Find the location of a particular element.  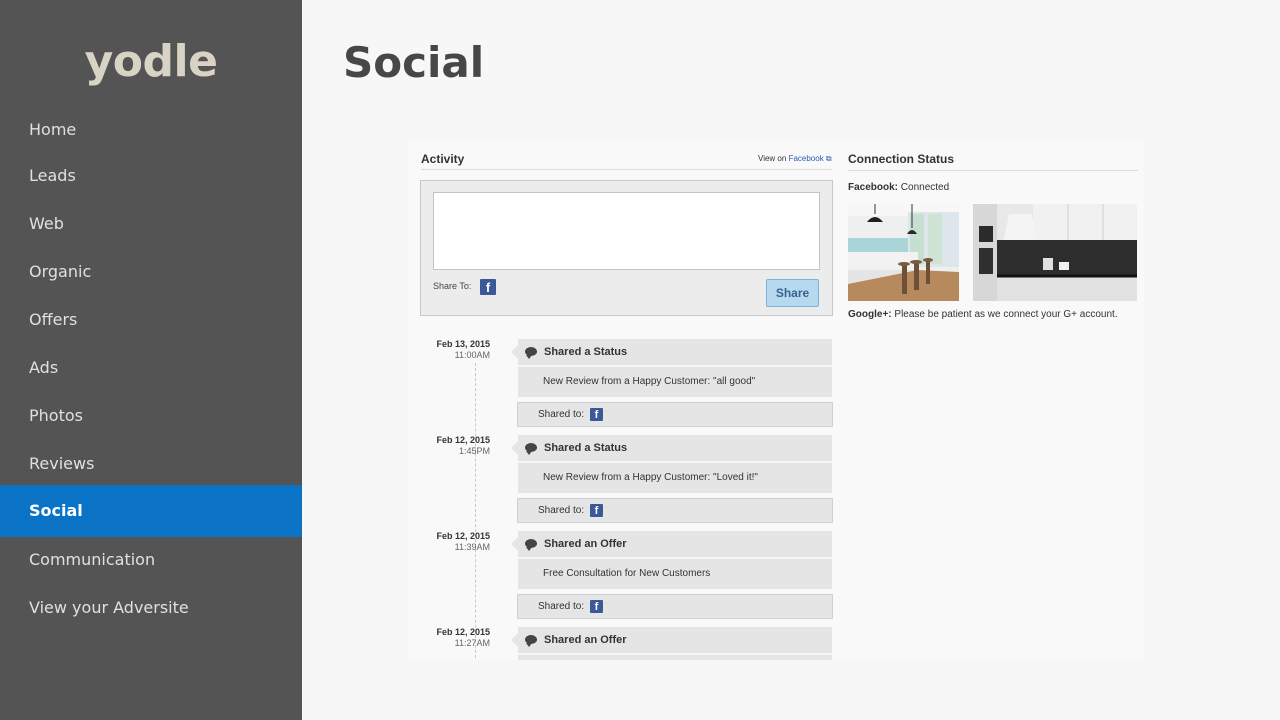

page-title: Social is located at coordinates (414, 62).